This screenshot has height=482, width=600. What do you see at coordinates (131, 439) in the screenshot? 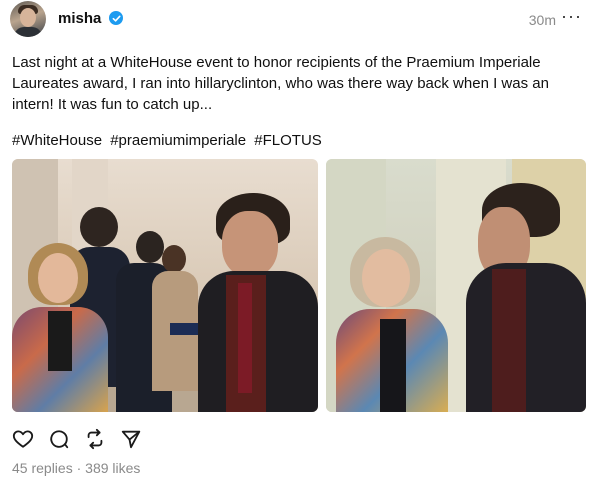
I see `share-icon` at bounding box center [131, 439].